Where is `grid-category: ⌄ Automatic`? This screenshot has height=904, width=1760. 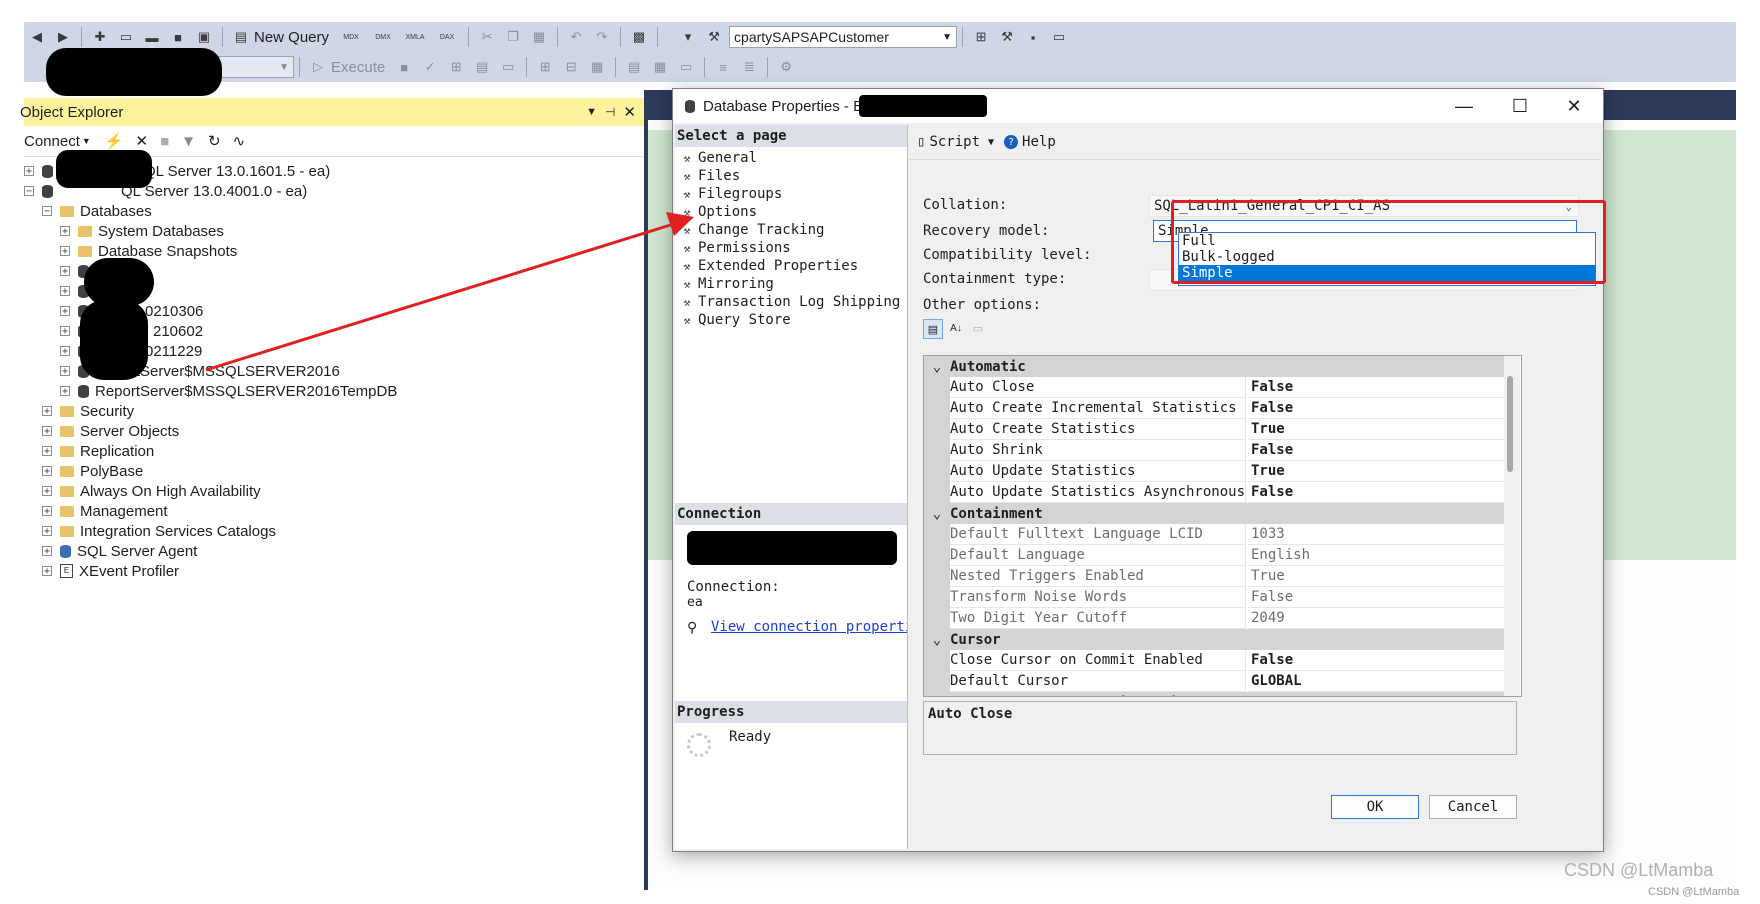
grid-category: ⌄ Automatic is located at coordinates (1214, 366).